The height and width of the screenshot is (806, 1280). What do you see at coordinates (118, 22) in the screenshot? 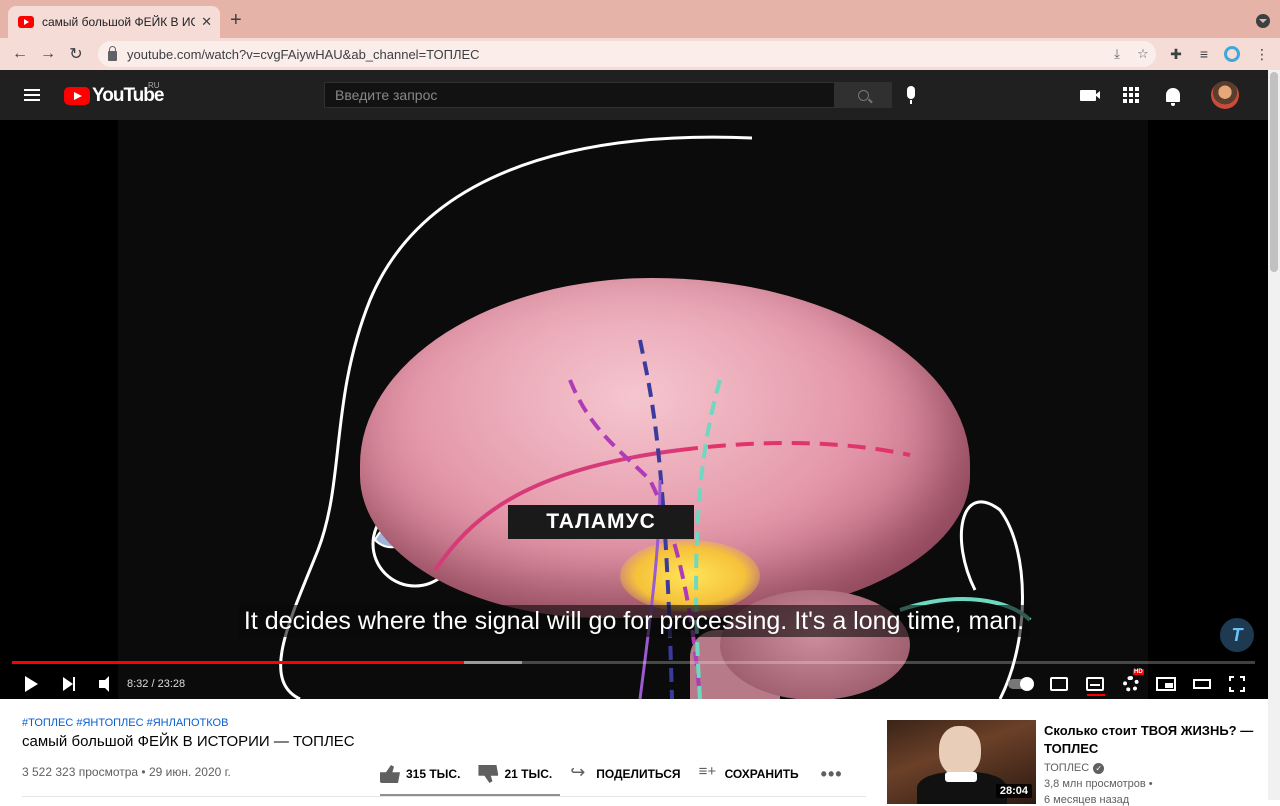
I see `tab-title: самый большой ФЕЙК В ИСТОРИИ — ТОПЛЕС` at bounding box center [118, 22].